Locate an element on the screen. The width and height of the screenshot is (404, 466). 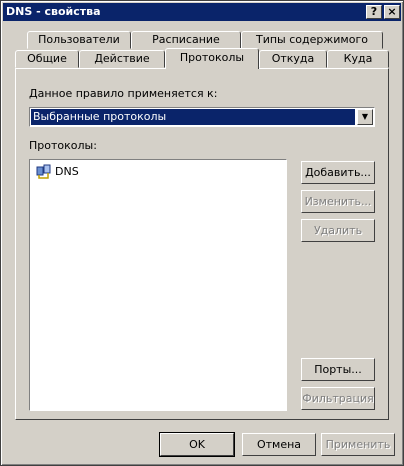
chevron-down-icon: ▼ is located at coordinates (365, 117).